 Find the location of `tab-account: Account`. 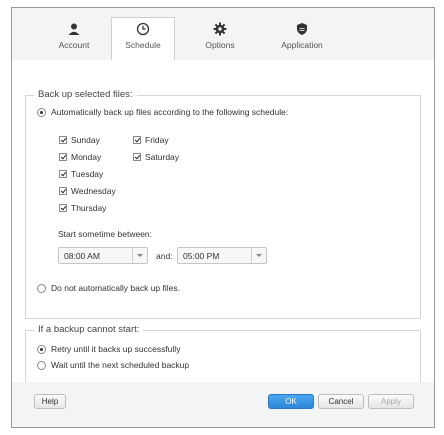

tab-account: Account is located at coordinates (74, 39).